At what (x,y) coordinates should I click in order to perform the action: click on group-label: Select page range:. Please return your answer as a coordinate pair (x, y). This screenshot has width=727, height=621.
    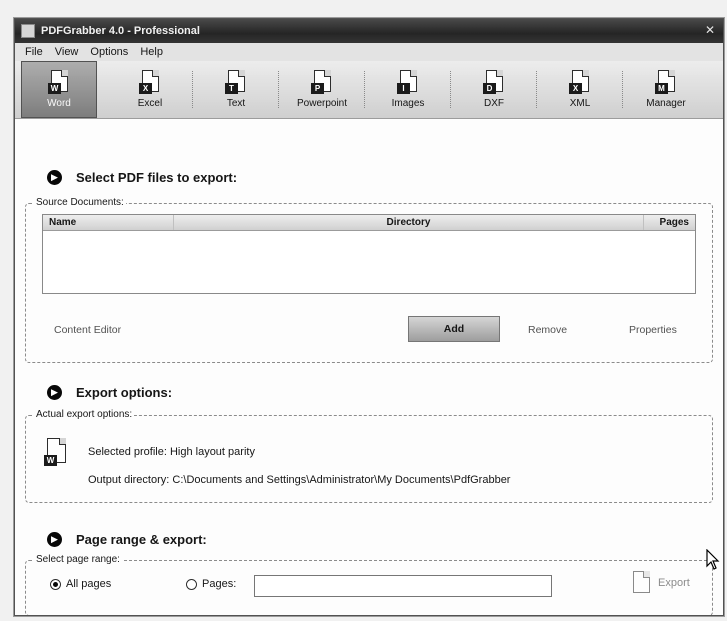
    Looking at the image, I should click on (78, 559).